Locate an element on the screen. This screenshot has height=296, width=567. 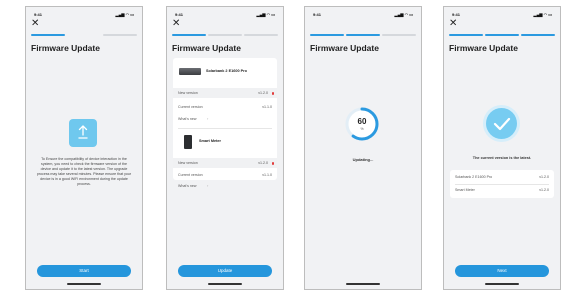
start-button: Start is located at coordinates (84, 271).